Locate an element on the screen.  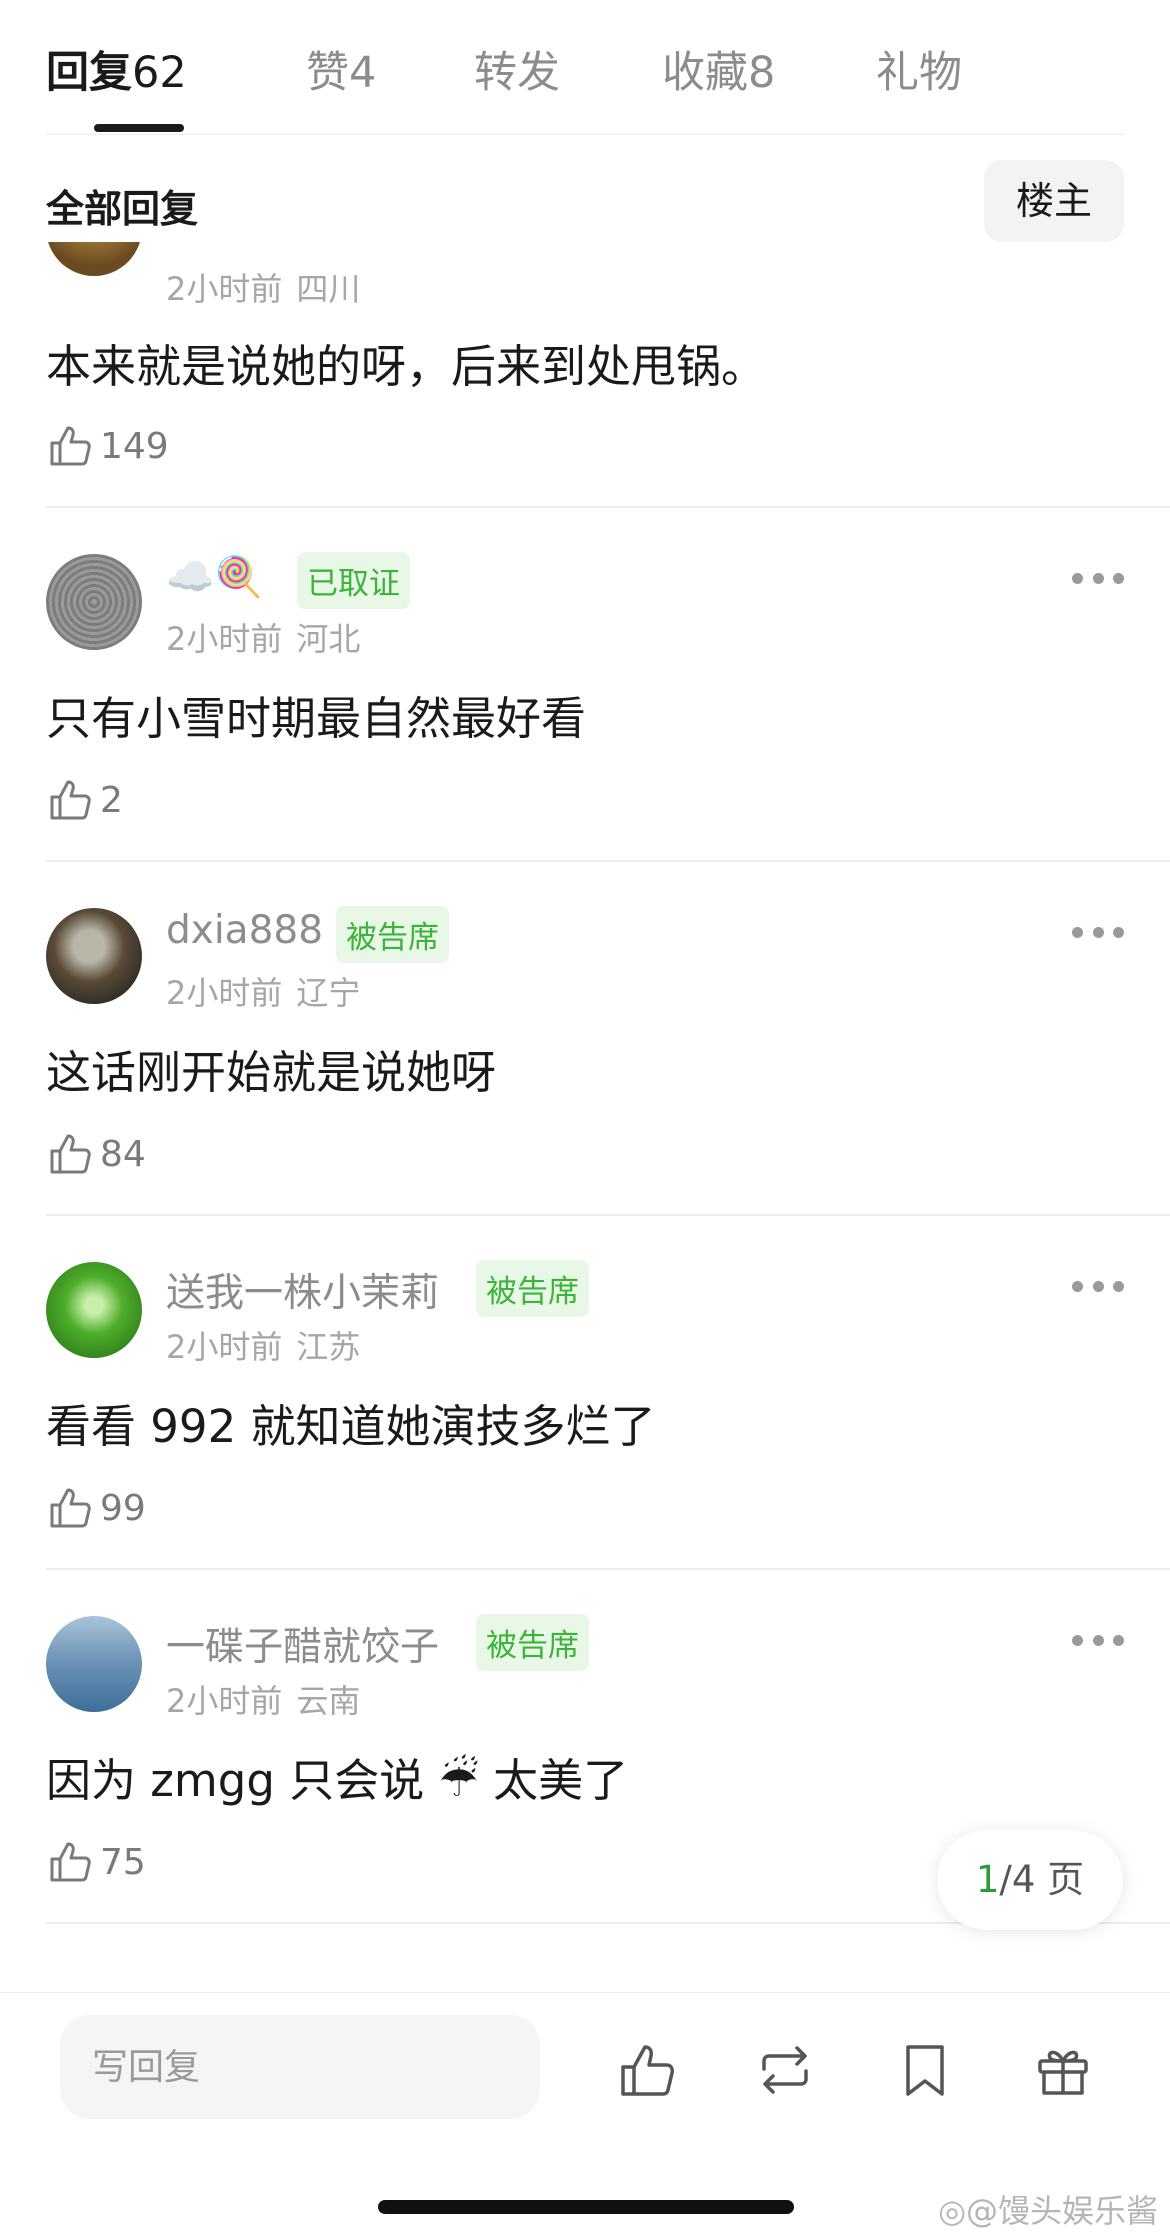
page-indicator: 1/4 页 is located at coordinates (1030, 1880).